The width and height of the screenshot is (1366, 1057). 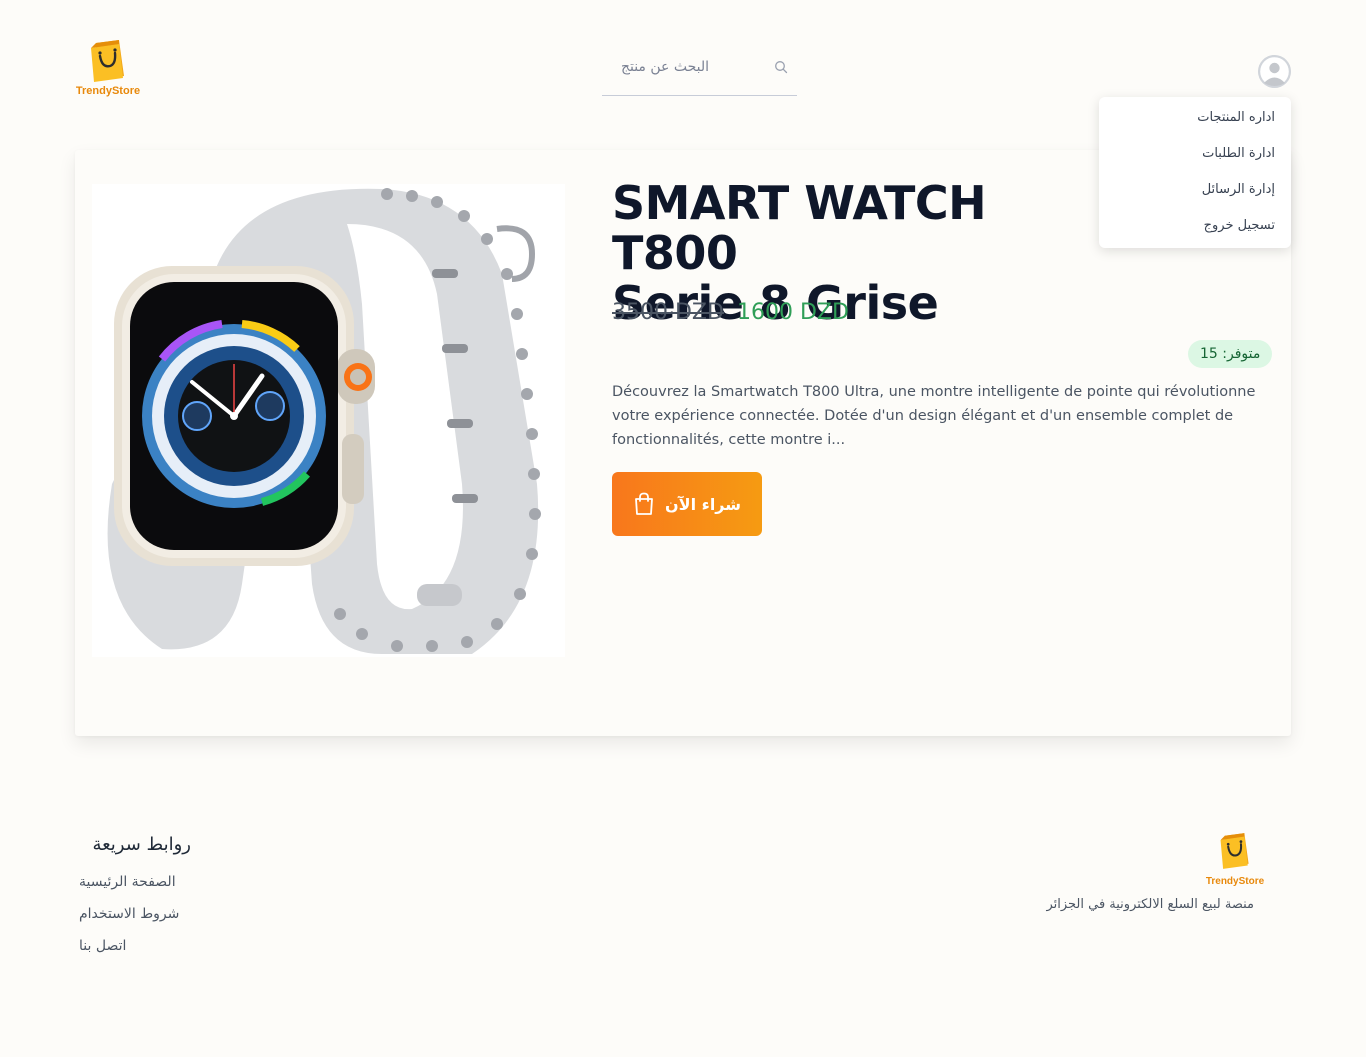 What do you see at coordinates (141, 844) in the screenshot?
I see `quick-links-title: روابط سريعة` at bounding box center [141, 844].